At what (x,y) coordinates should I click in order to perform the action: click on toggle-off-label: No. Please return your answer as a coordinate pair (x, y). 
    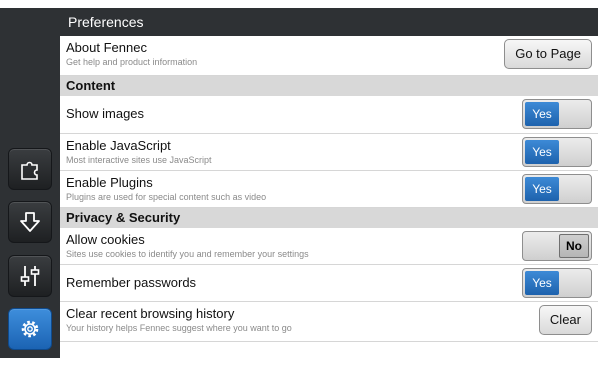
    Looking at the image, I should click on (574, 246).